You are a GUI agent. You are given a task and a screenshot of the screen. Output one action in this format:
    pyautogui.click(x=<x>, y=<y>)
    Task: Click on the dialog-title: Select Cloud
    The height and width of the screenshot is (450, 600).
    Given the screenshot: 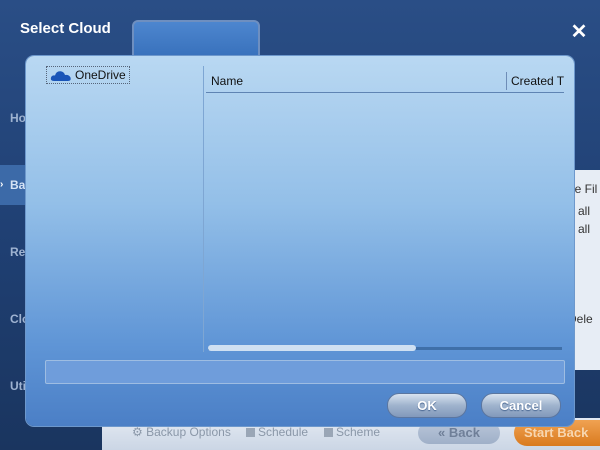 What is the action you would take?
    pyautogui.click(x=65, y=28)
    